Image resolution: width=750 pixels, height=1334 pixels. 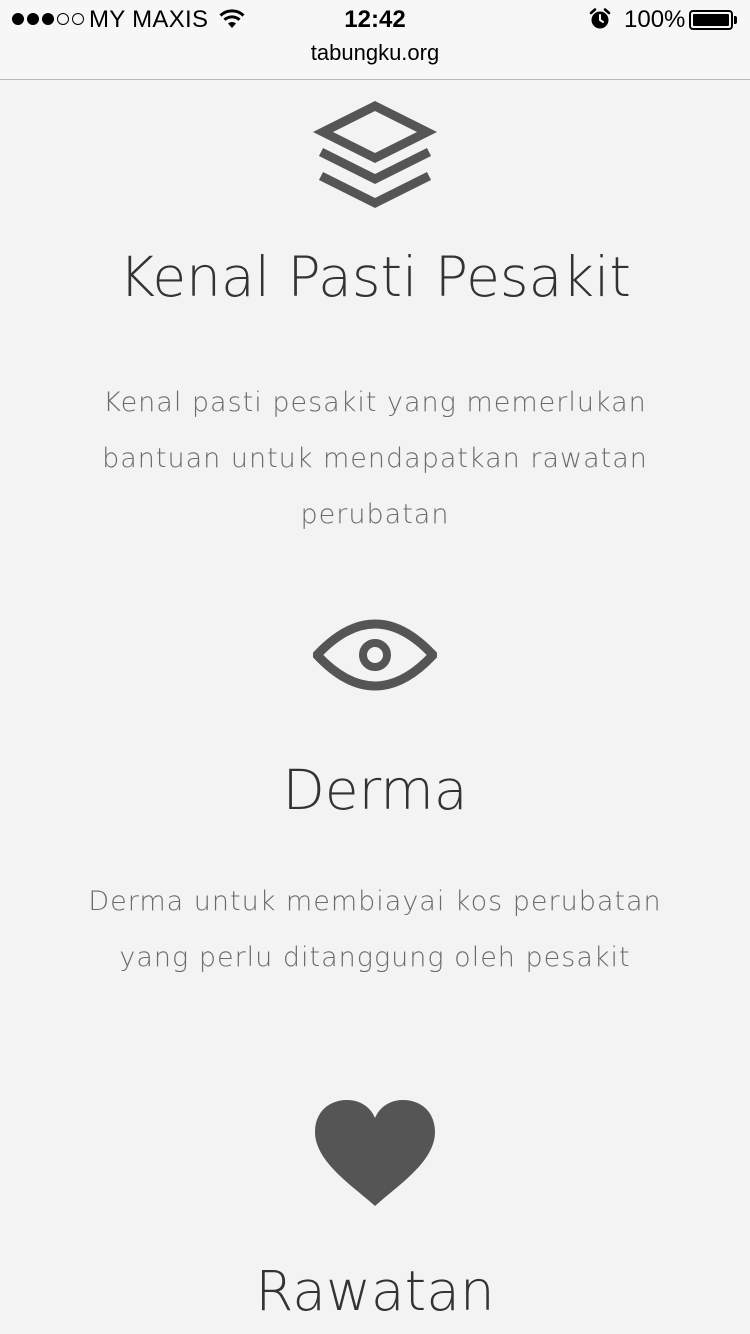 What do you see at coordinates (375, 277) in the screenshot?
I see `feature-title: Kenal Pasti Pesakit` at bounding box center [375, 277].